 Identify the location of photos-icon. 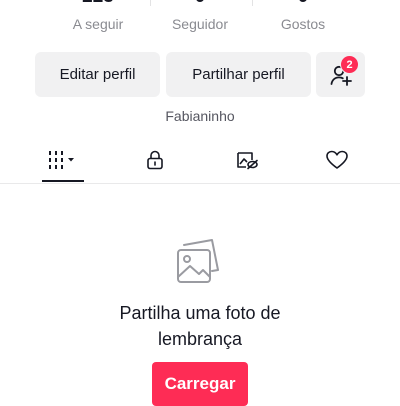
(198, 261).